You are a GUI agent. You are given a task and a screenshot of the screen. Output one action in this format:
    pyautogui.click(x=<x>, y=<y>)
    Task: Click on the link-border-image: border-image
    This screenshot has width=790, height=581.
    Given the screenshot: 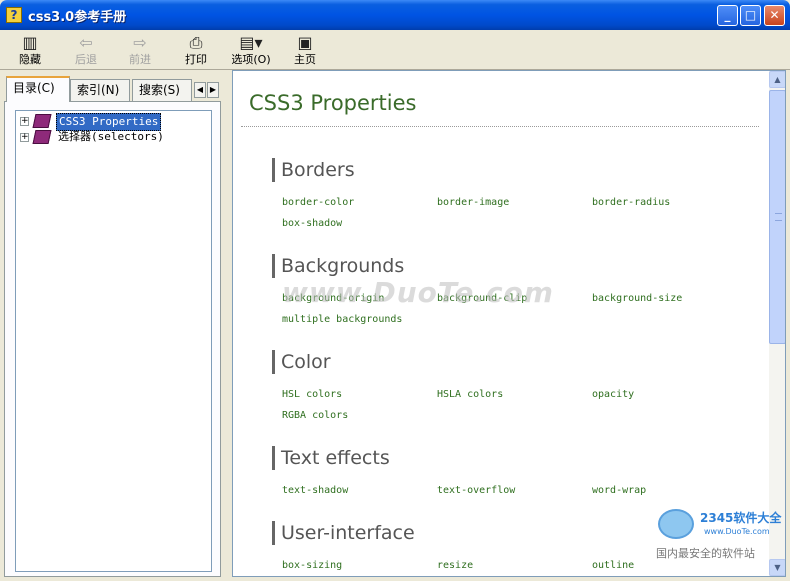 What is the action you would take?
    pyautogui.click(x=473, y=202)
    